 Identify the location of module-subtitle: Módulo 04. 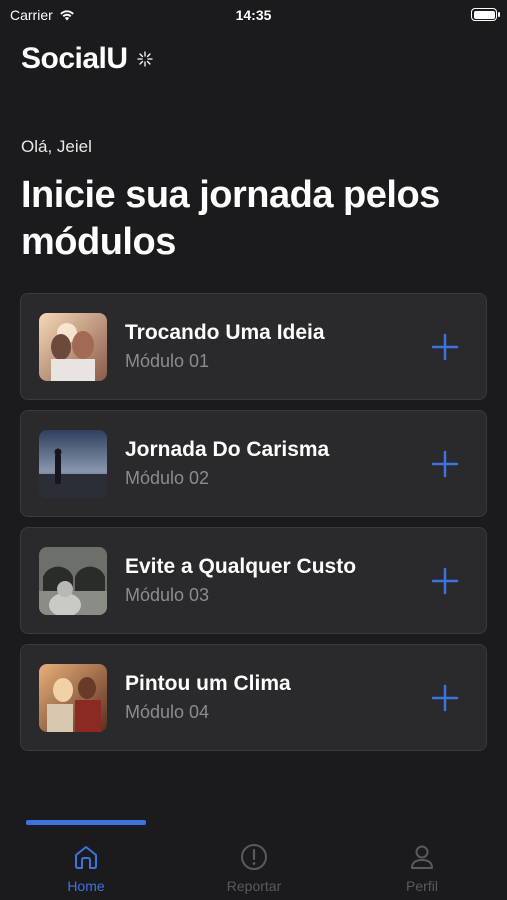
(167, 712).